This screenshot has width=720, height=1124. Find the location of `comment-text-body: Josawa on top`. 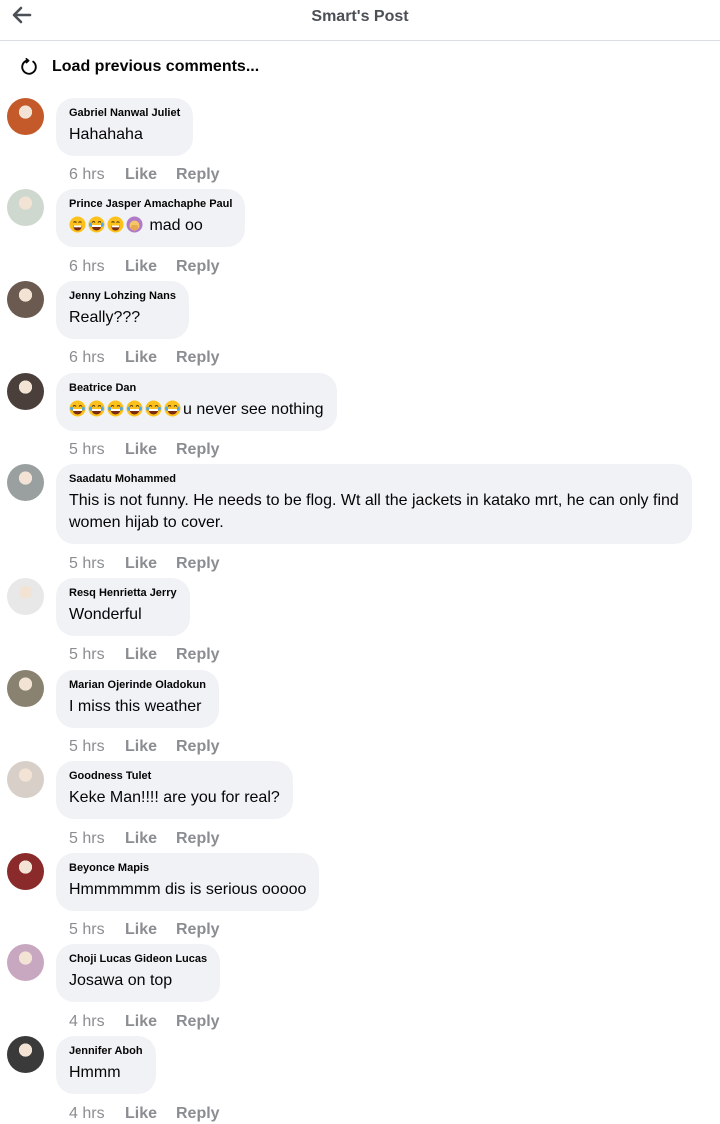

comment-text-body: Josawa on top is located at coordinates (121, 980).